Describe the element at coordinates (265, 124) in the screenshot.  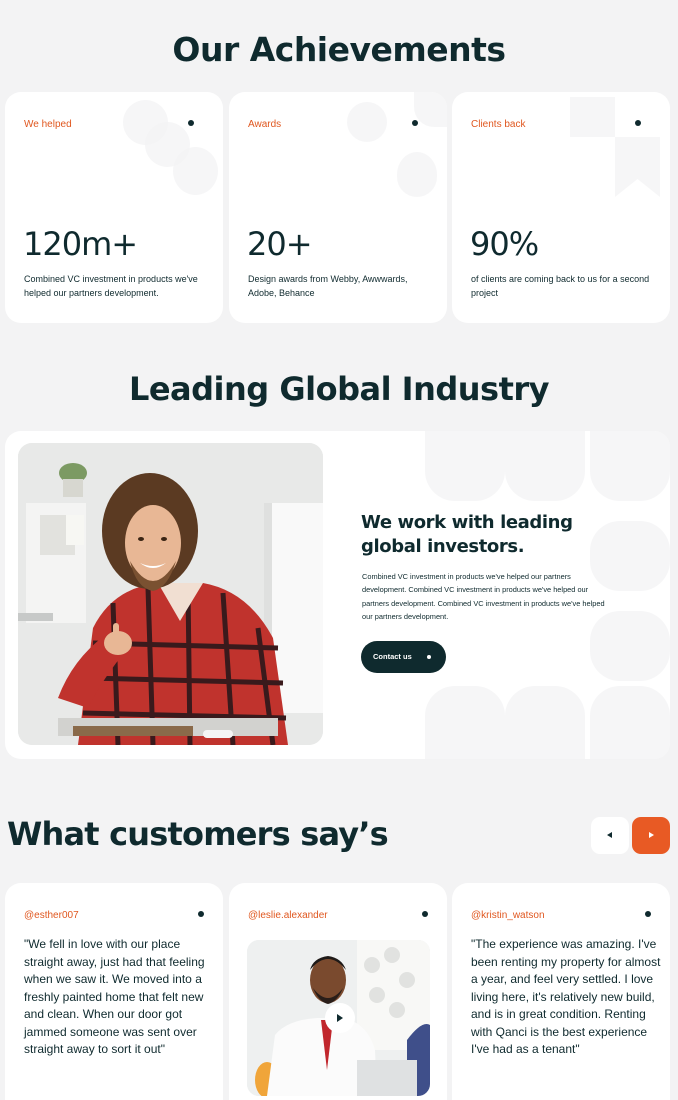
I see `achievement-label: Awards` at that location.